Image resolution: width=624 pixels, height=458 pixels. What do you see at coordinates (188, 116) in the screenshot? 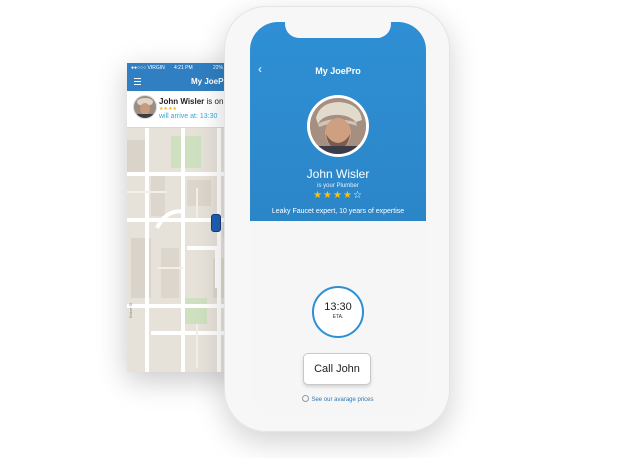
I see `arrival-time-text: will arrive at: 13:30` at bounding box center [188, 116].